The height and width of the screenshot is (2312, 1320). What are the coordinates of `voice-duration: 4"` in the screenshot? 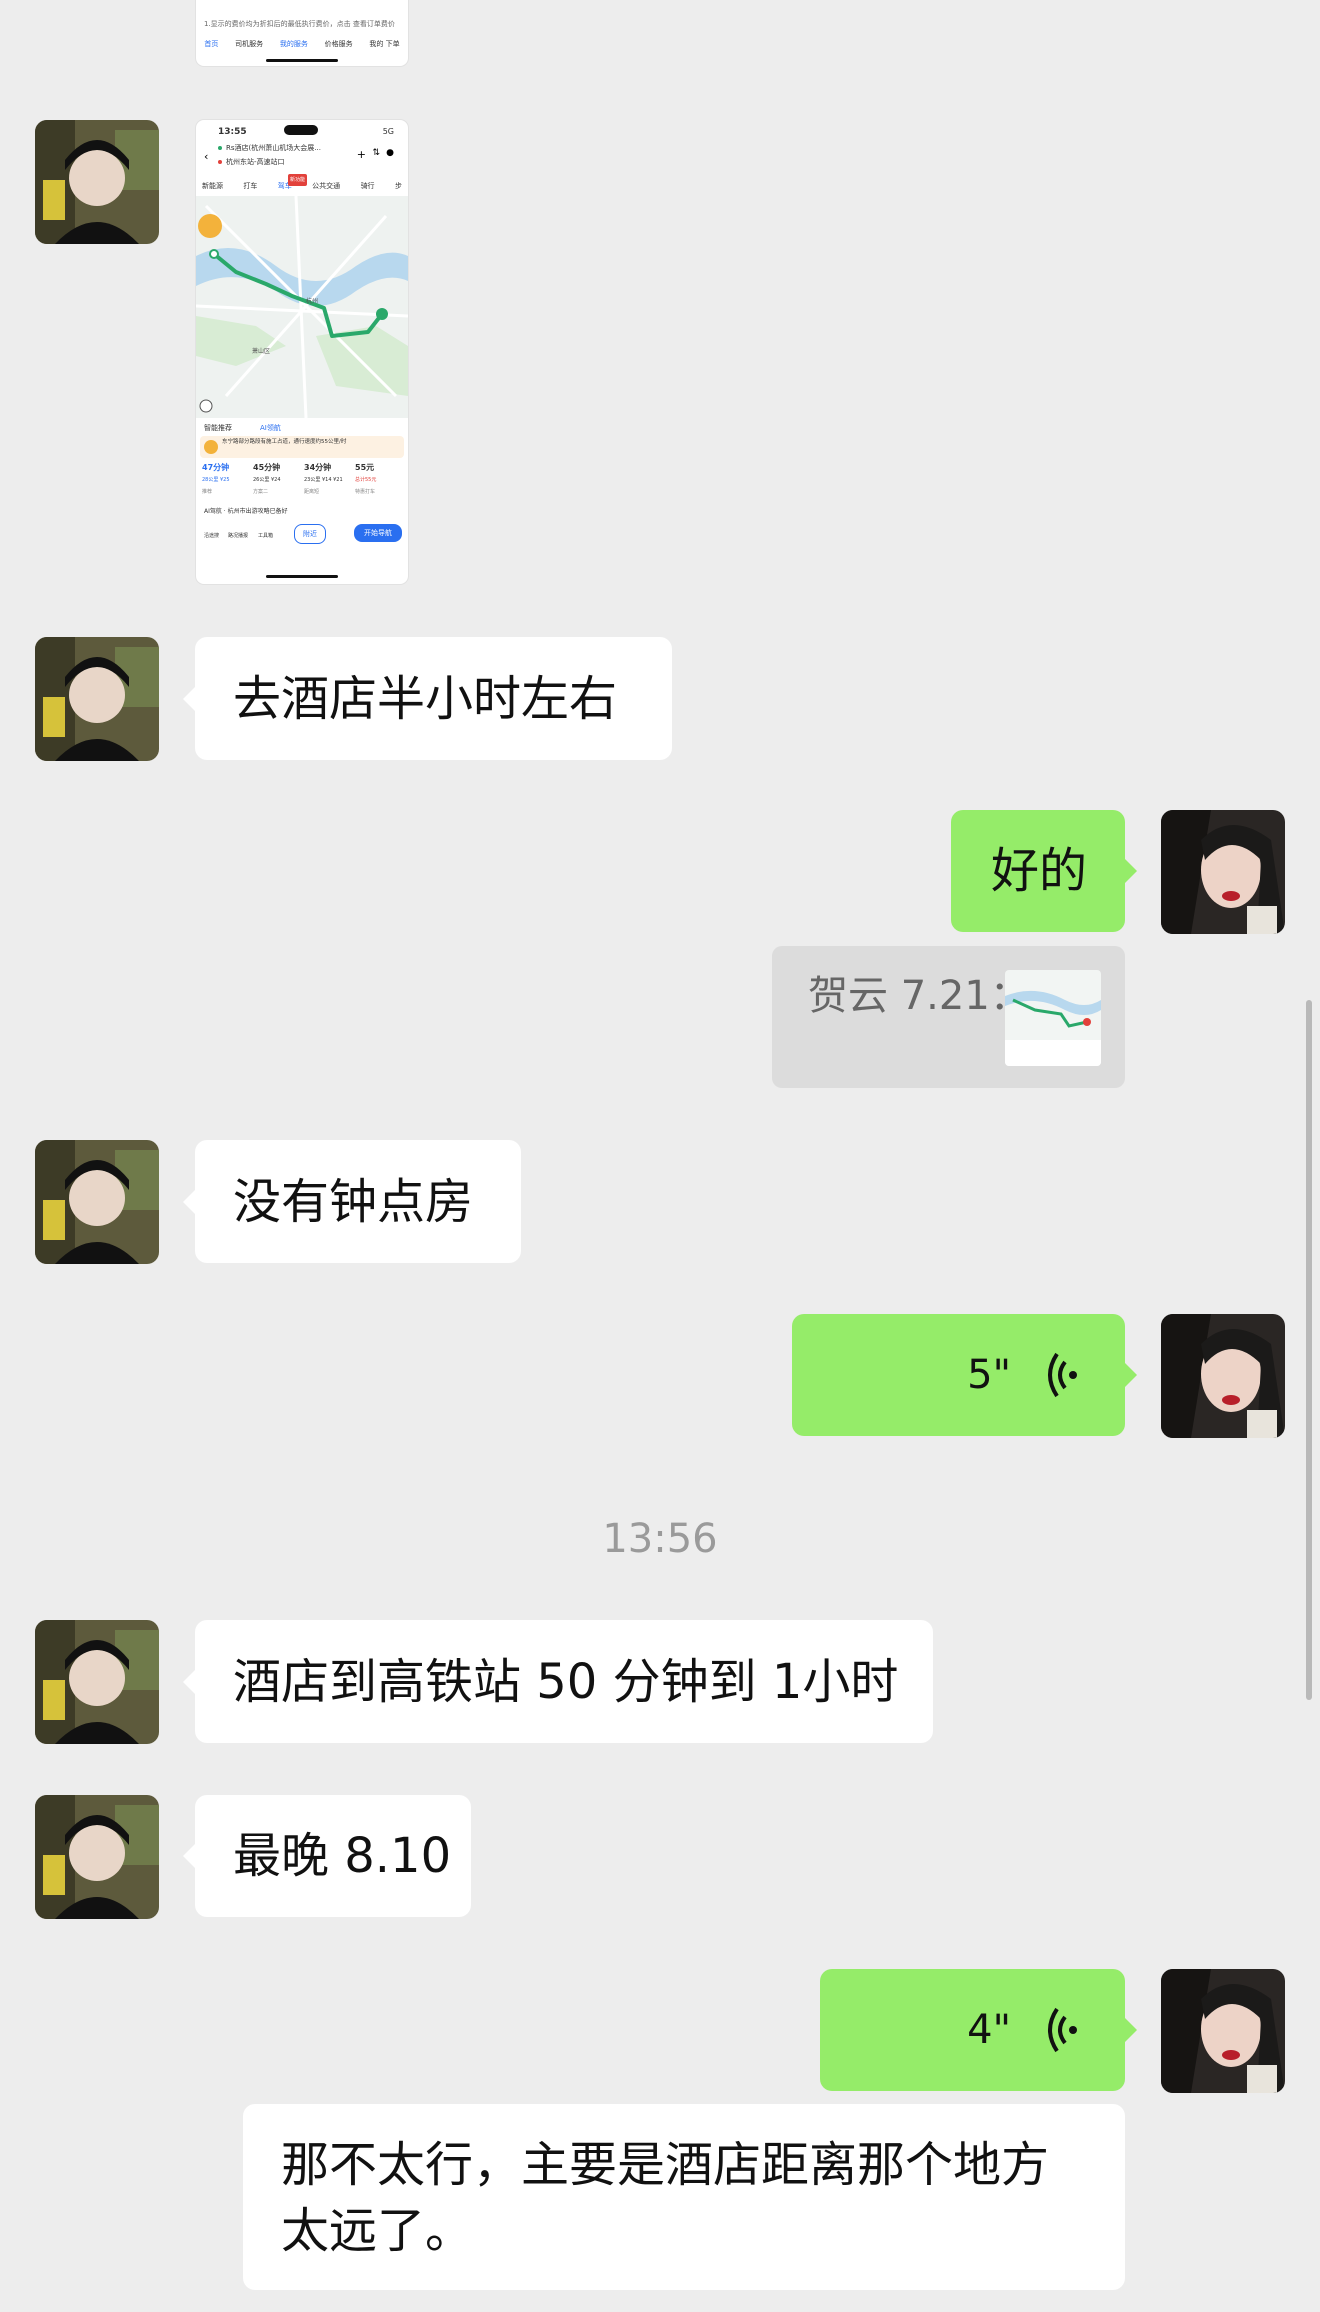 It's located at (989, 2030).